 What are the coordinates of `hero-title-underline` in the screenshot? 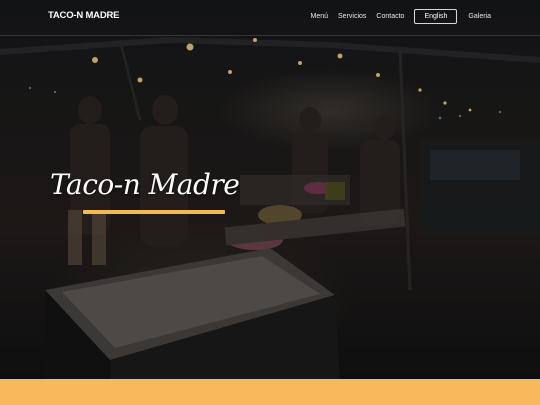 It's located at (154, 212).